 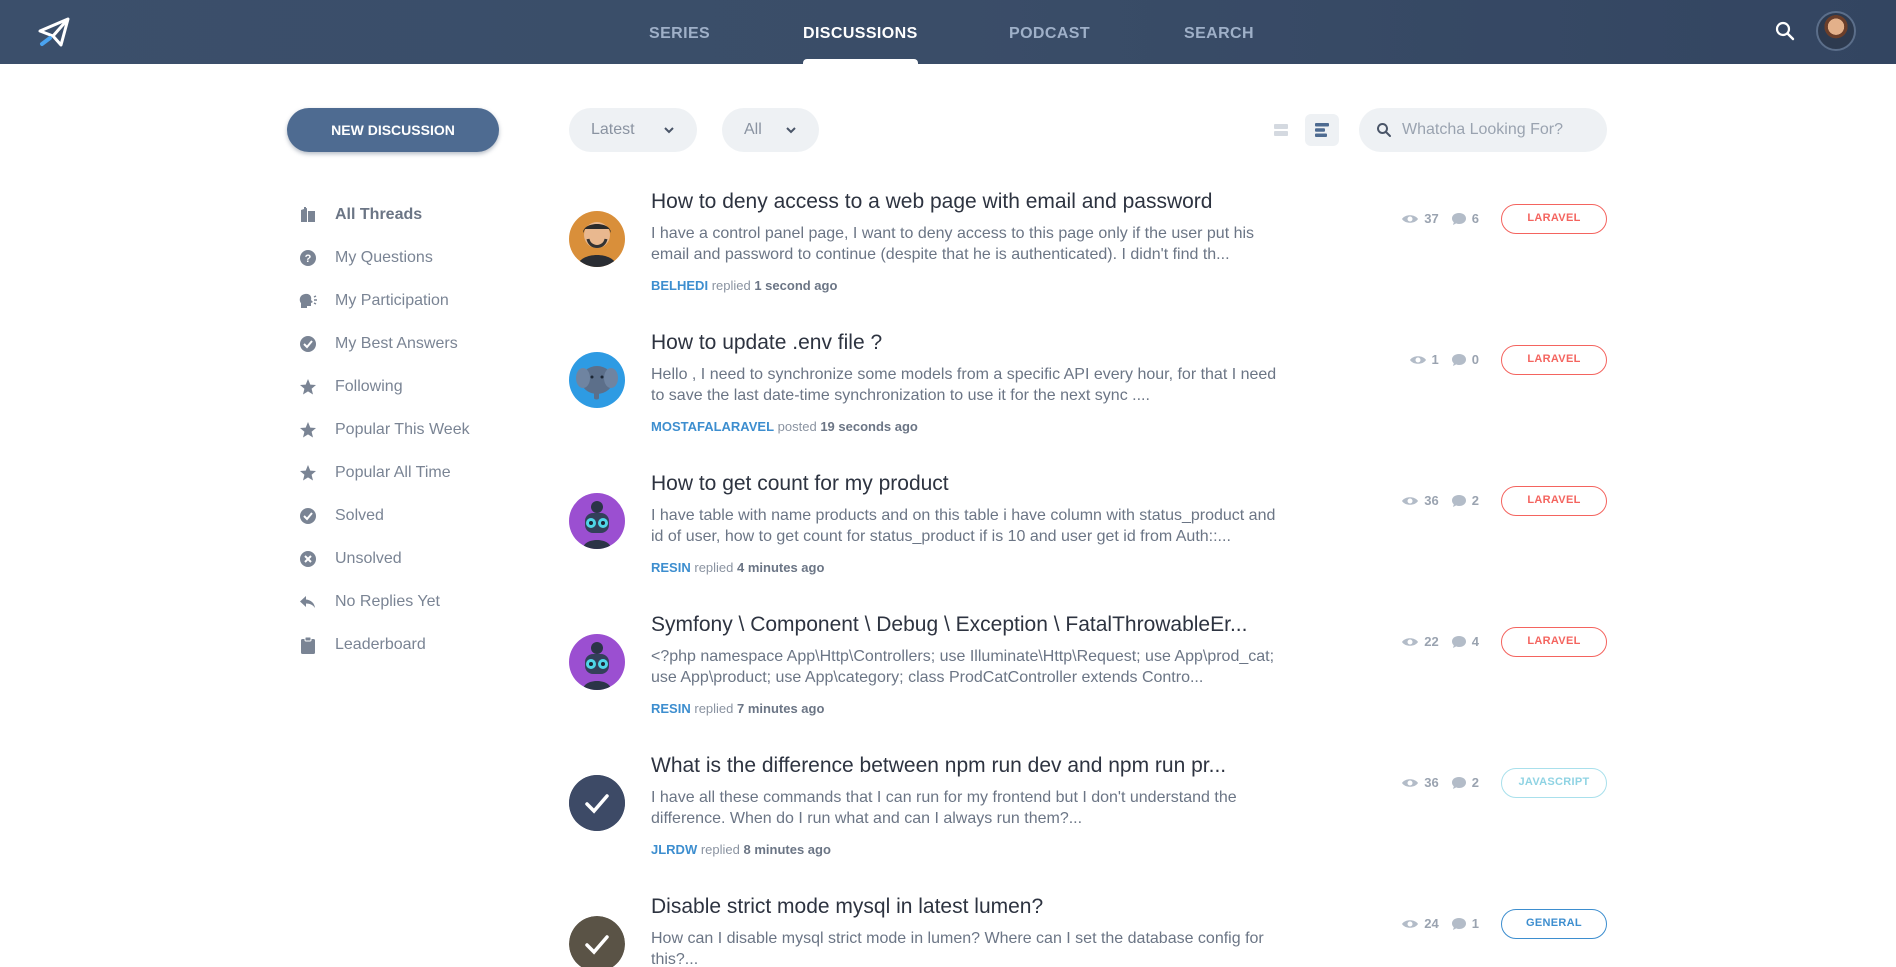 I want to click on replies-count: 6, so click(x=1465, y=218).